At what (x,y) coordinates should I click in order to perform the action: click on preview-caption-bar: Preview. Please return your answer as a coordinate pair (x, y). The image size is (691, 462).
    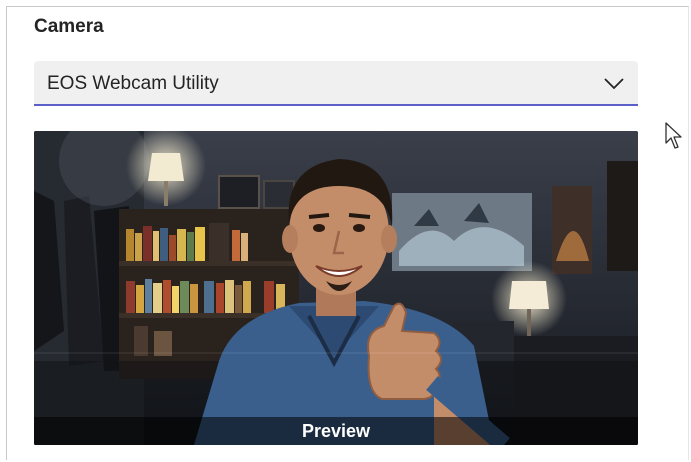
    Looking at the image, I should click on (336, 431).